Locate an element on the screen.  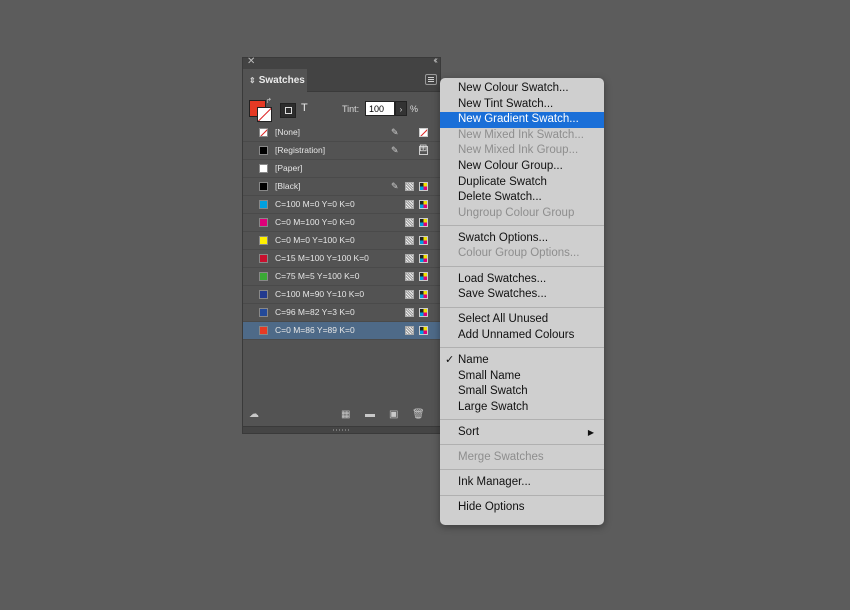
menu-item-label: Name is located at coordinates (473, 359).